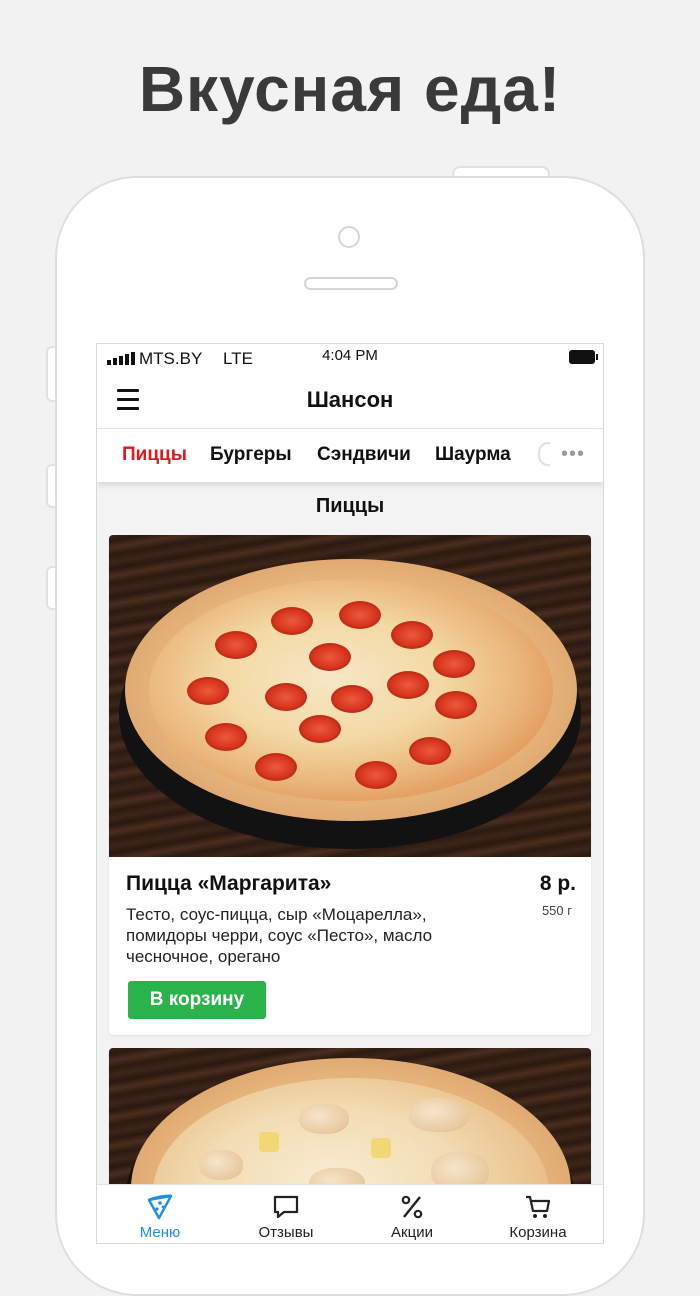 The image size is (700, 1296). What do you see at coordinates (583, 357) in the screenshot?
I see `battery-icon` at bounding box center [583, 357].